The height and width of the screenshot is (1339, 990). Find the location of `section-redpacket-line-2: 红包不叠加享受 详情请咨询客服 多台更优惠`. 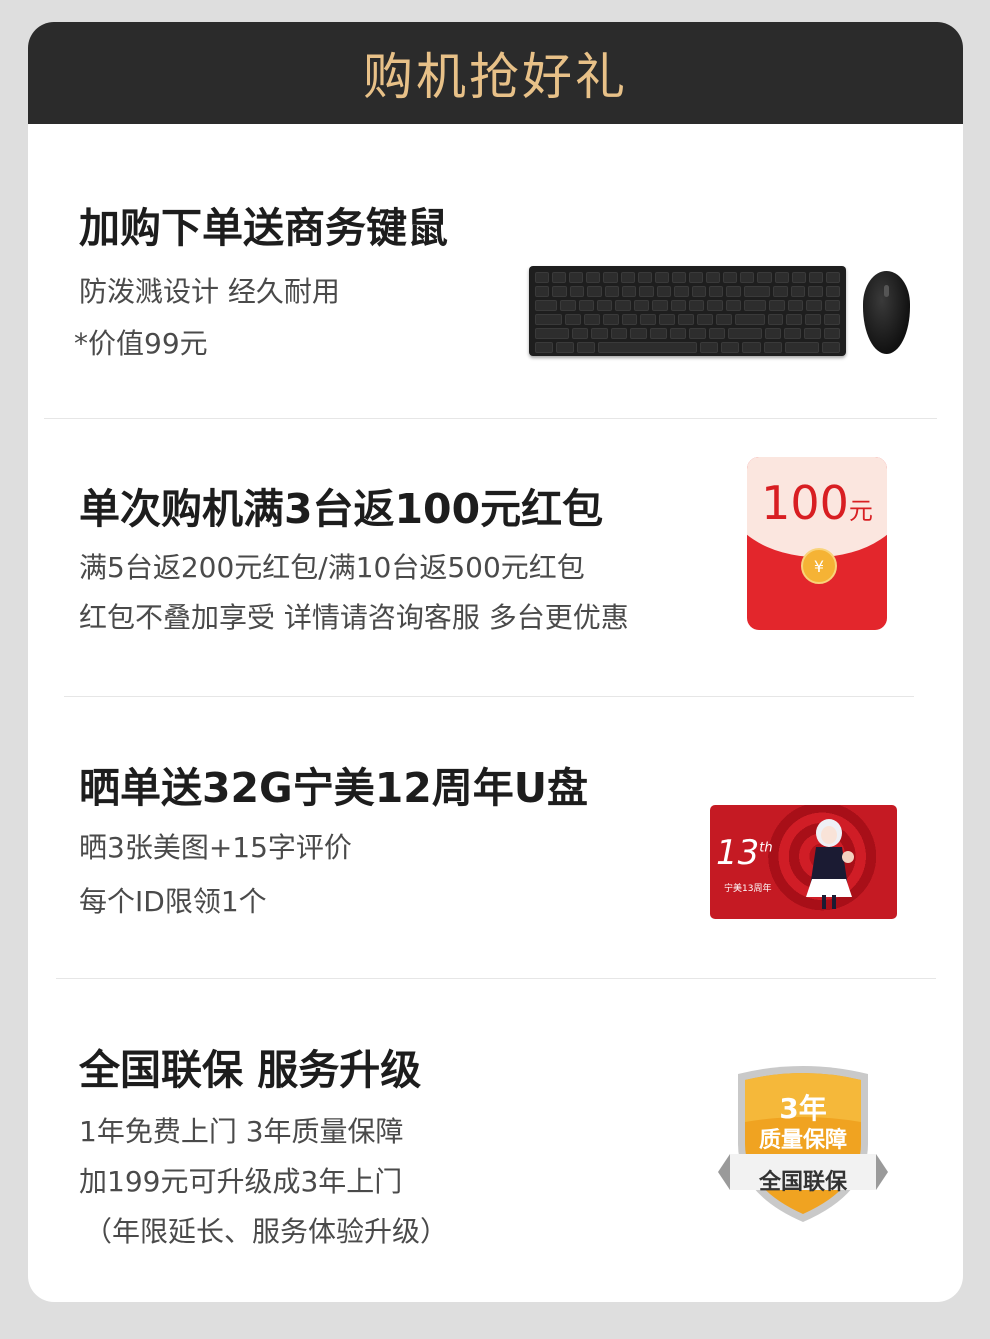

section-redpacket-line-2: 红包不叠加享受 详情请咨询客服 多台更优惠 is located at coordinates (354, 617).